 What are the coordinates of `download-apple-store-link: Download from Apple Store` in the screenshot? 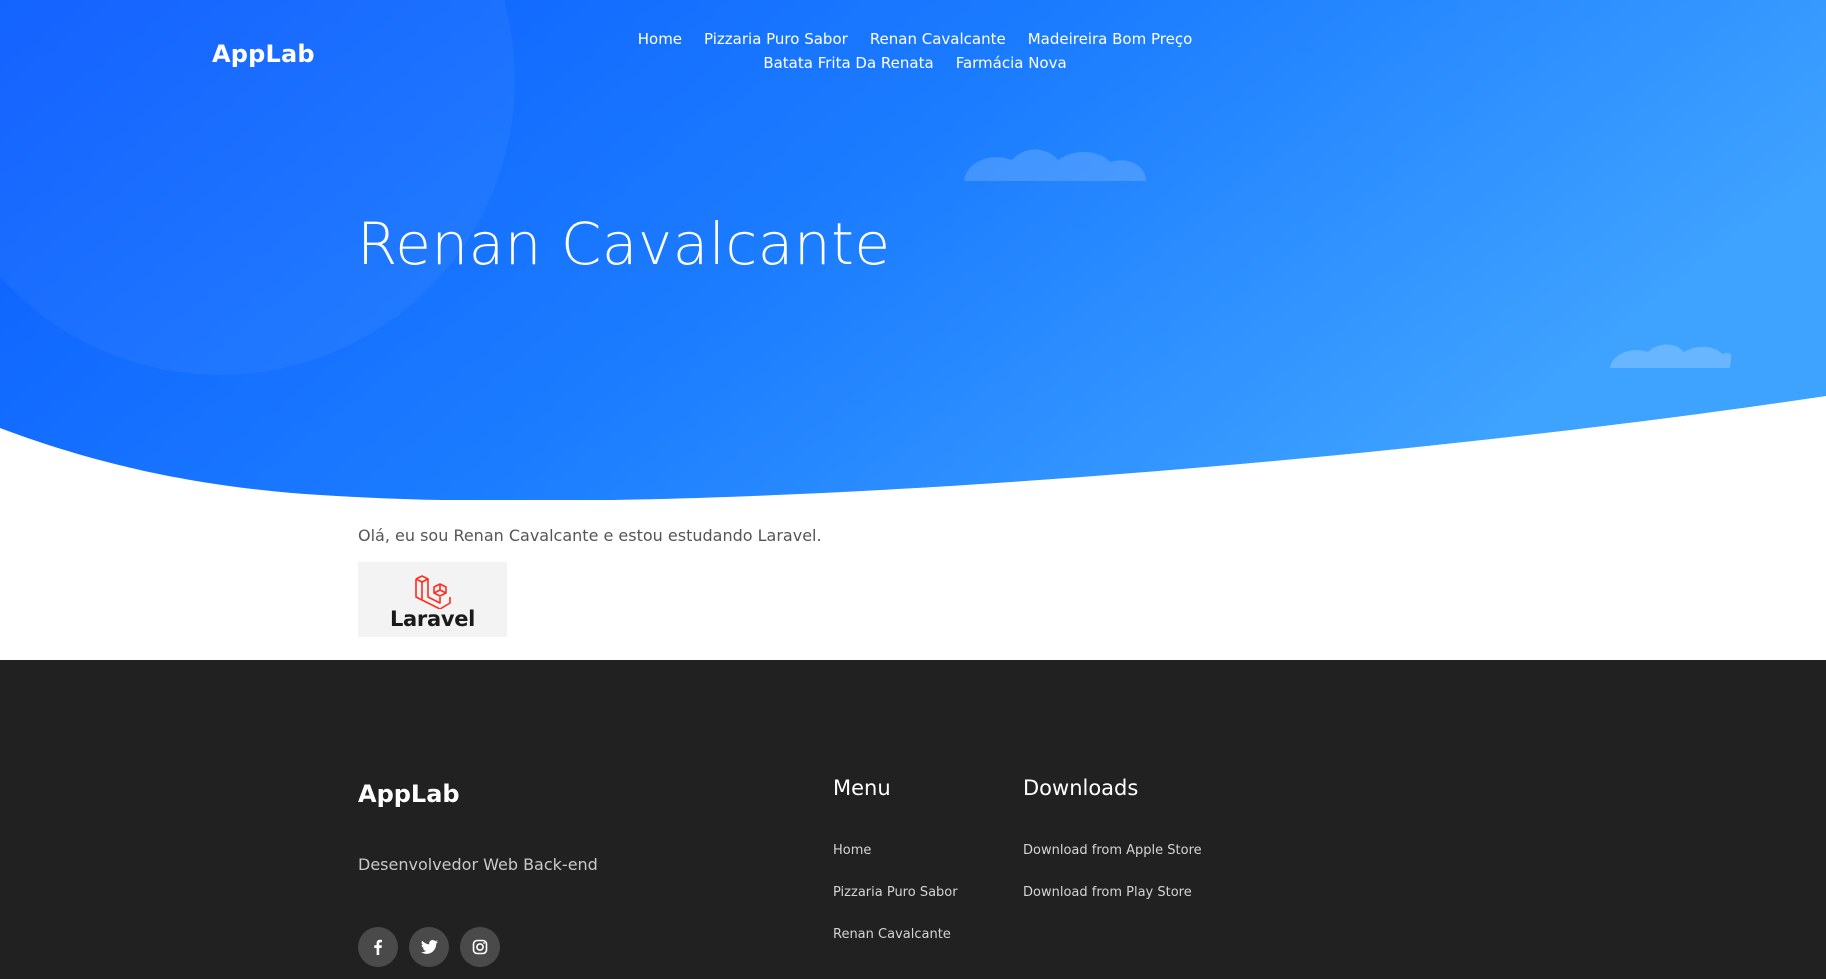 It's located at (1112, 851).